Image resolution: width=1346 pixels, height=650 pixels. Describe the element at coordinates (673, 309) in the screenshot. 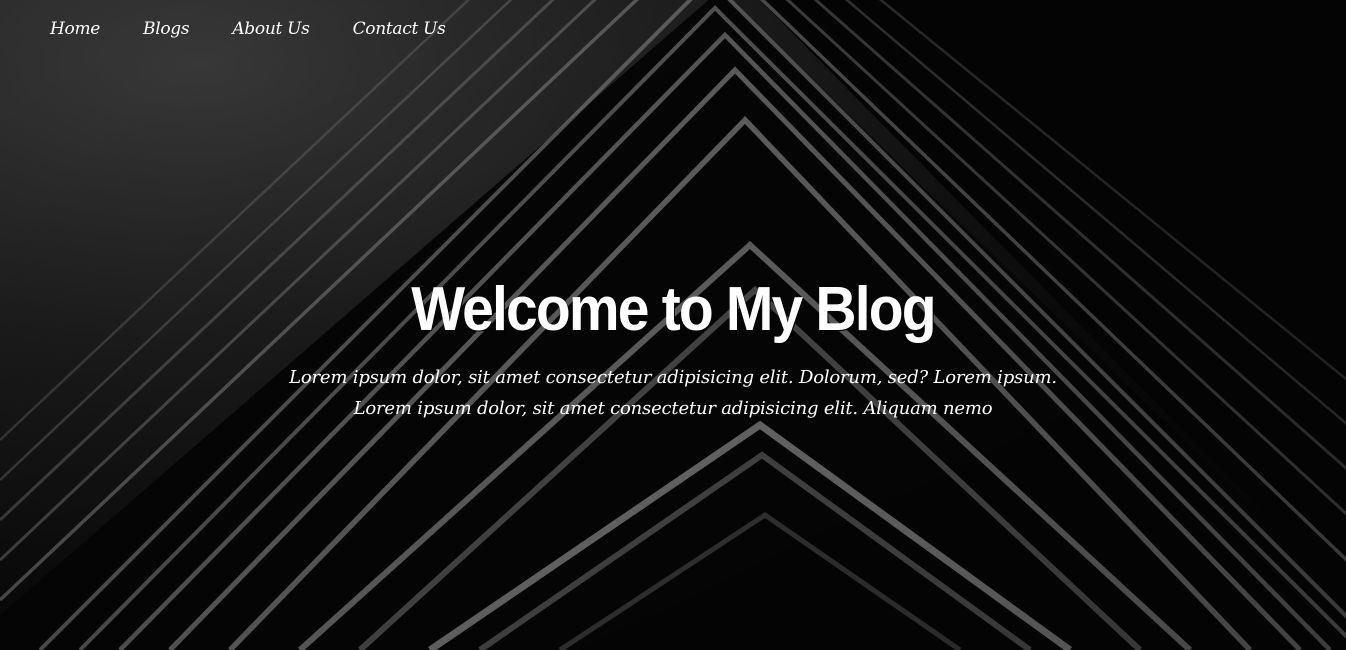

I see `hero-title: Welcome to My Blog` at that location.